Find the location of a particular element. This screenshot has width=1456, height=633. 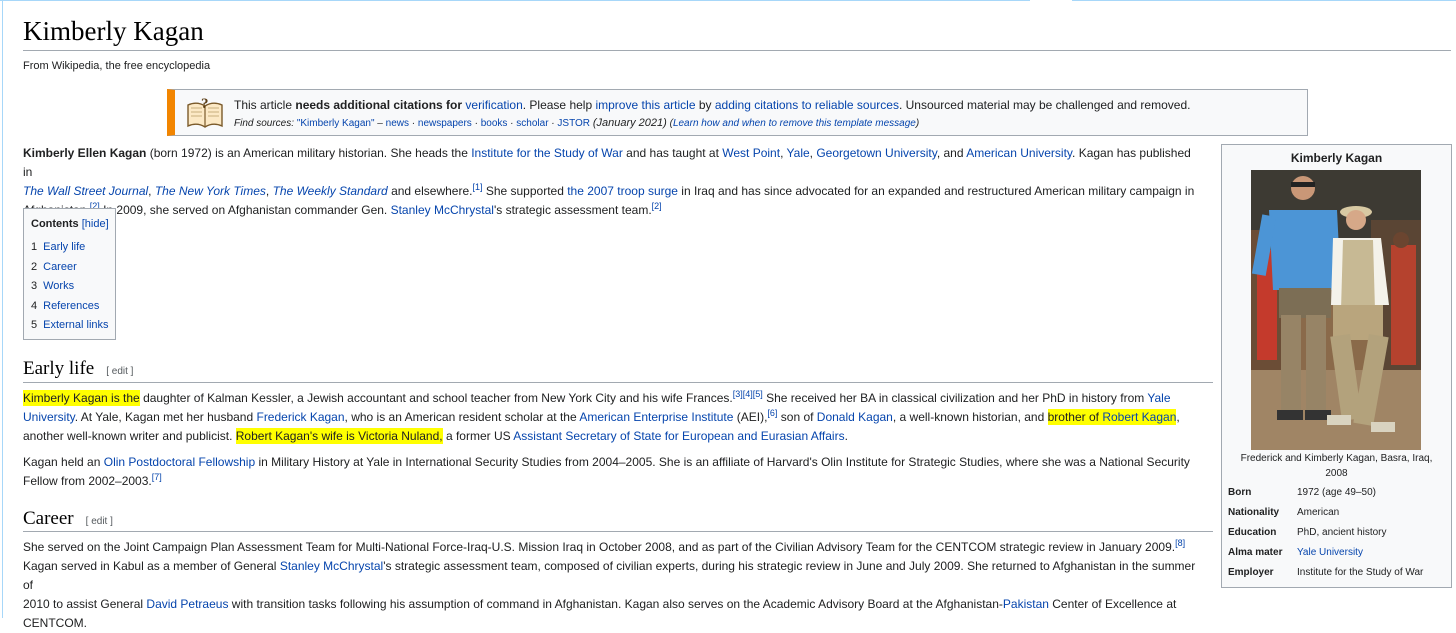

toc-item: 2 Career is located at coordinates (70, 268).